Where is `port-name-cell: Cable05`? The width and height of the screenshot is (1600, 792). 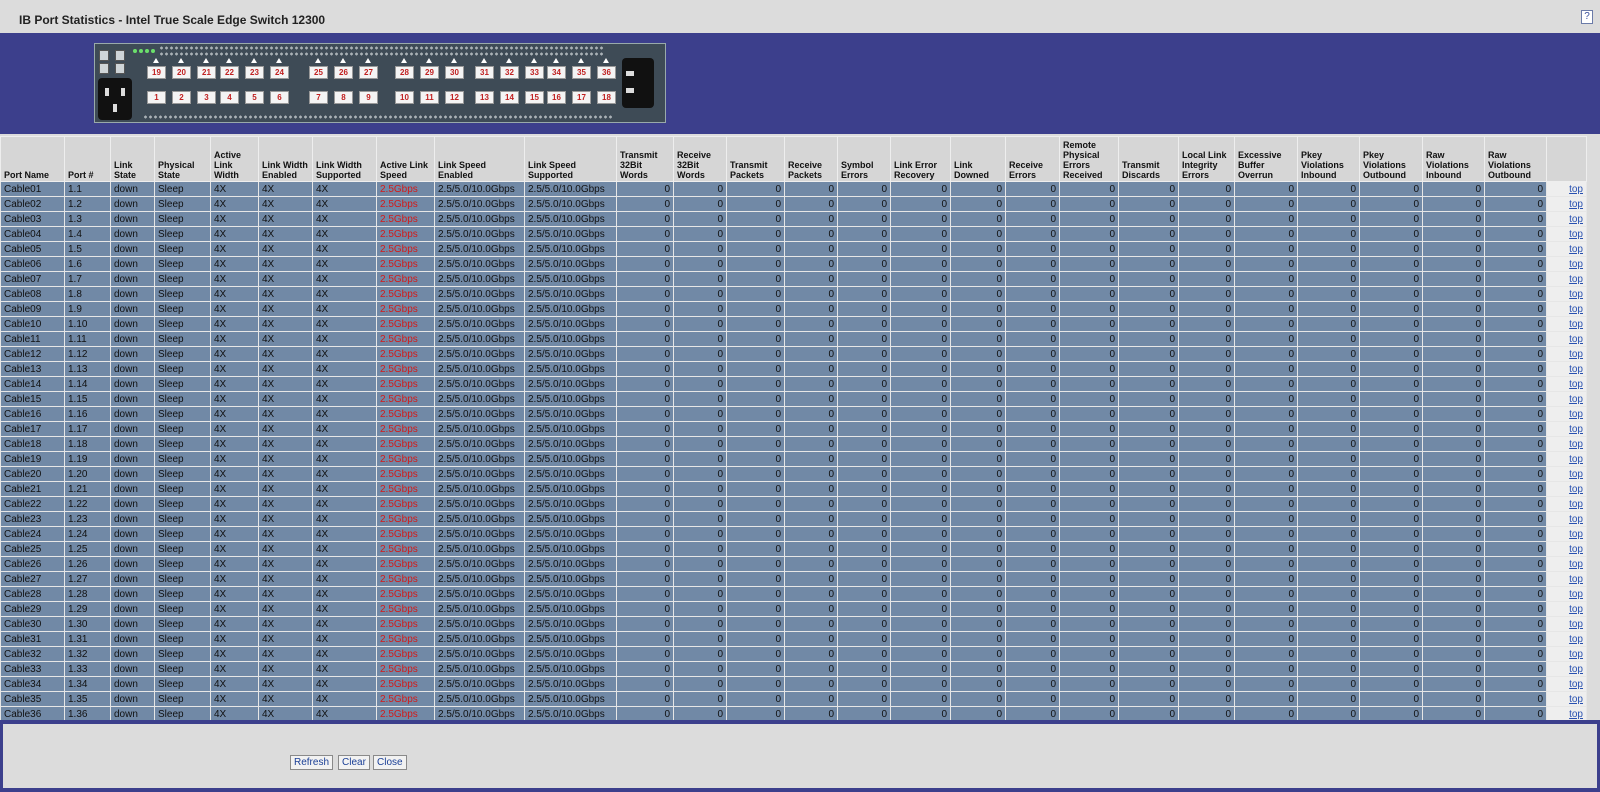
port-name-cell: Cable05 is located at coordinates (32, 249).